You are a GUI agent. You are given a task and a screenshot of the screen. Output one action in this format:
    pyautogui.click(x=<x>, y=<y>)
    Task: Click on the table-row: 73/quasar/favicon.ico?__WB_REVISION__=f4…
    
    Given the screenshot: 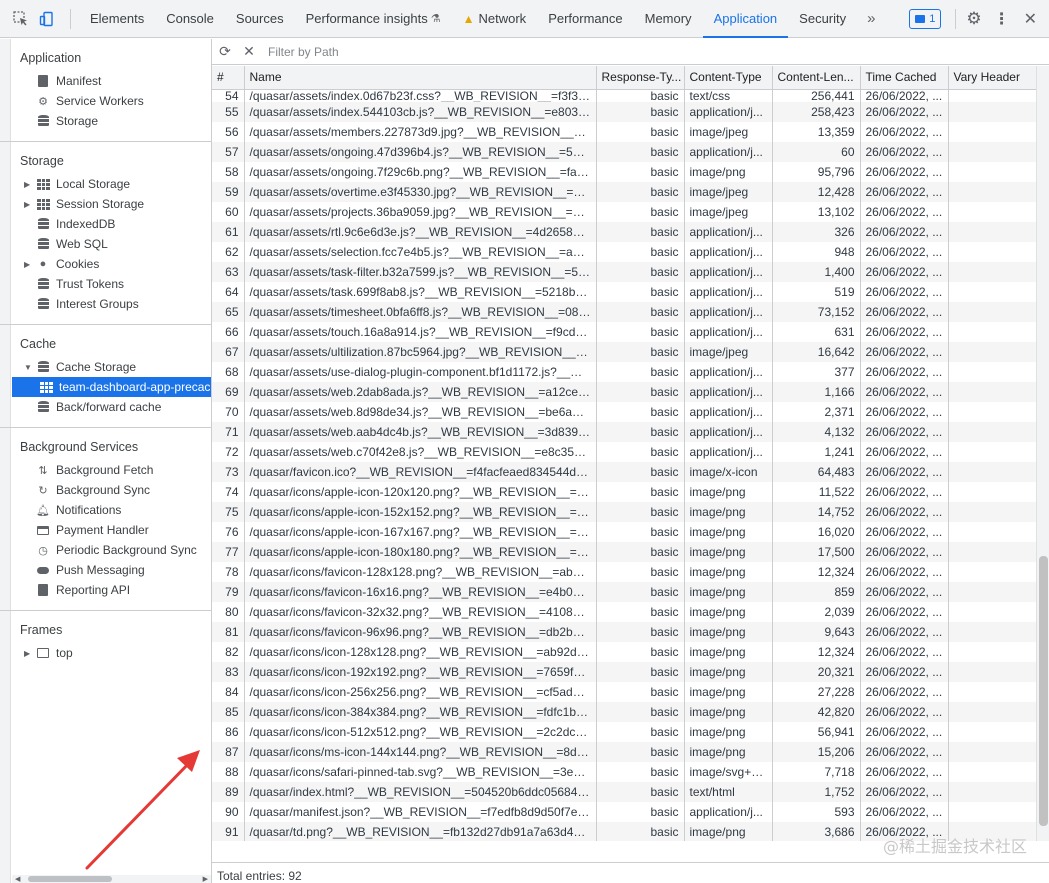 What is the action you would take?
    pyautogui.click(x=624, y=471)
    